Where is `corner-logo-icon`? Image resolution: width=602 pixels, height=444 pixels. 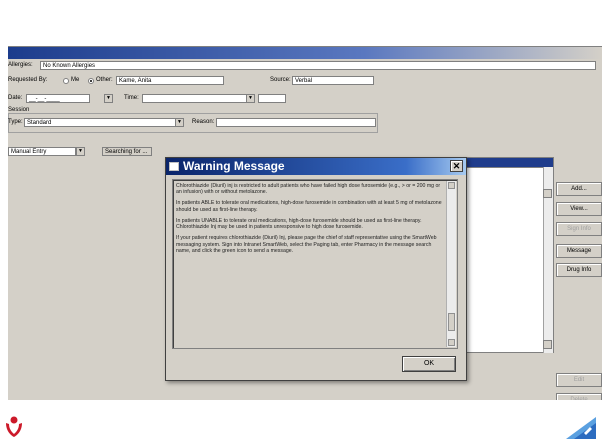 corner-logo-icon is located at coordinates (581, 428).